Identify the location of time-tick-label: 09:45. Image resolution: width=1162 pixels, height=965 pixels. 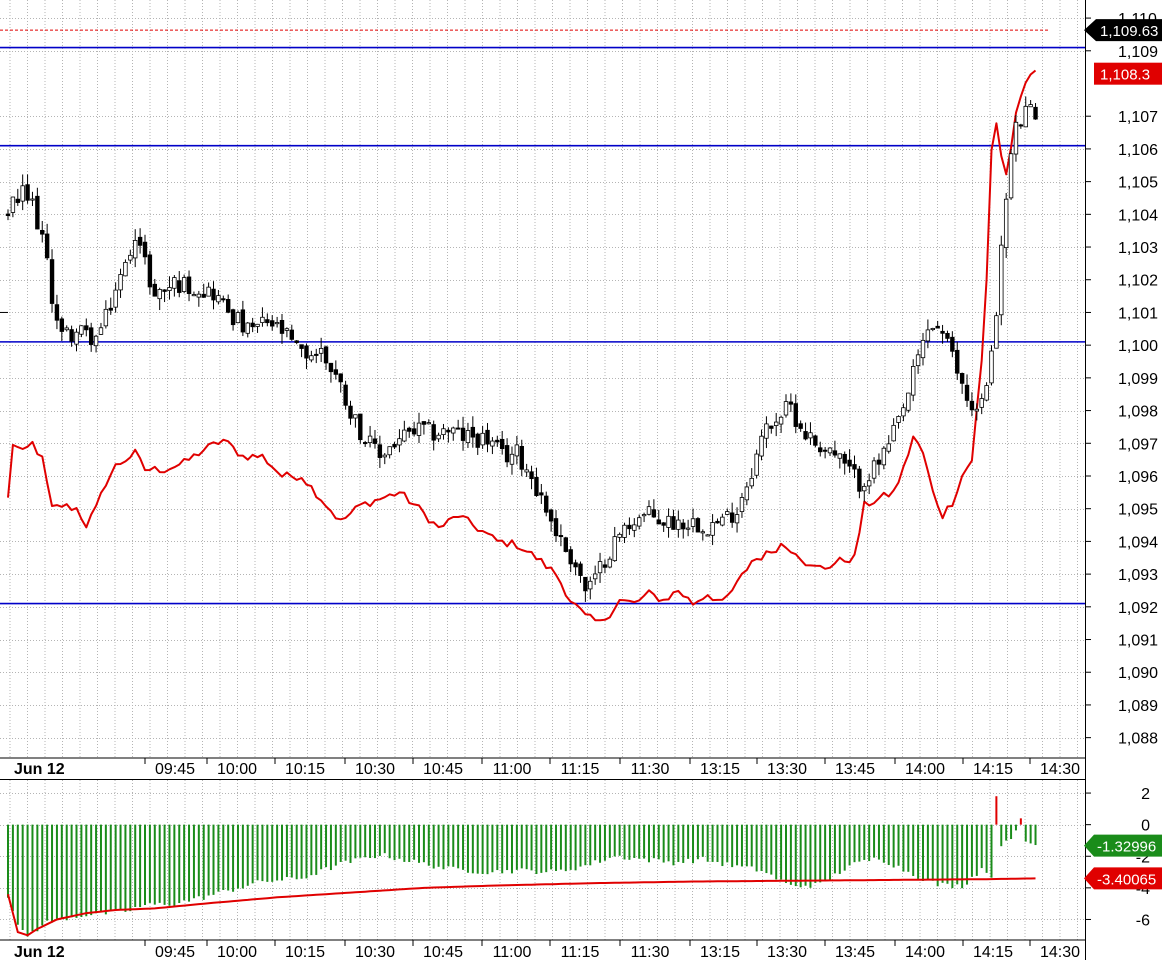
(175, 952).